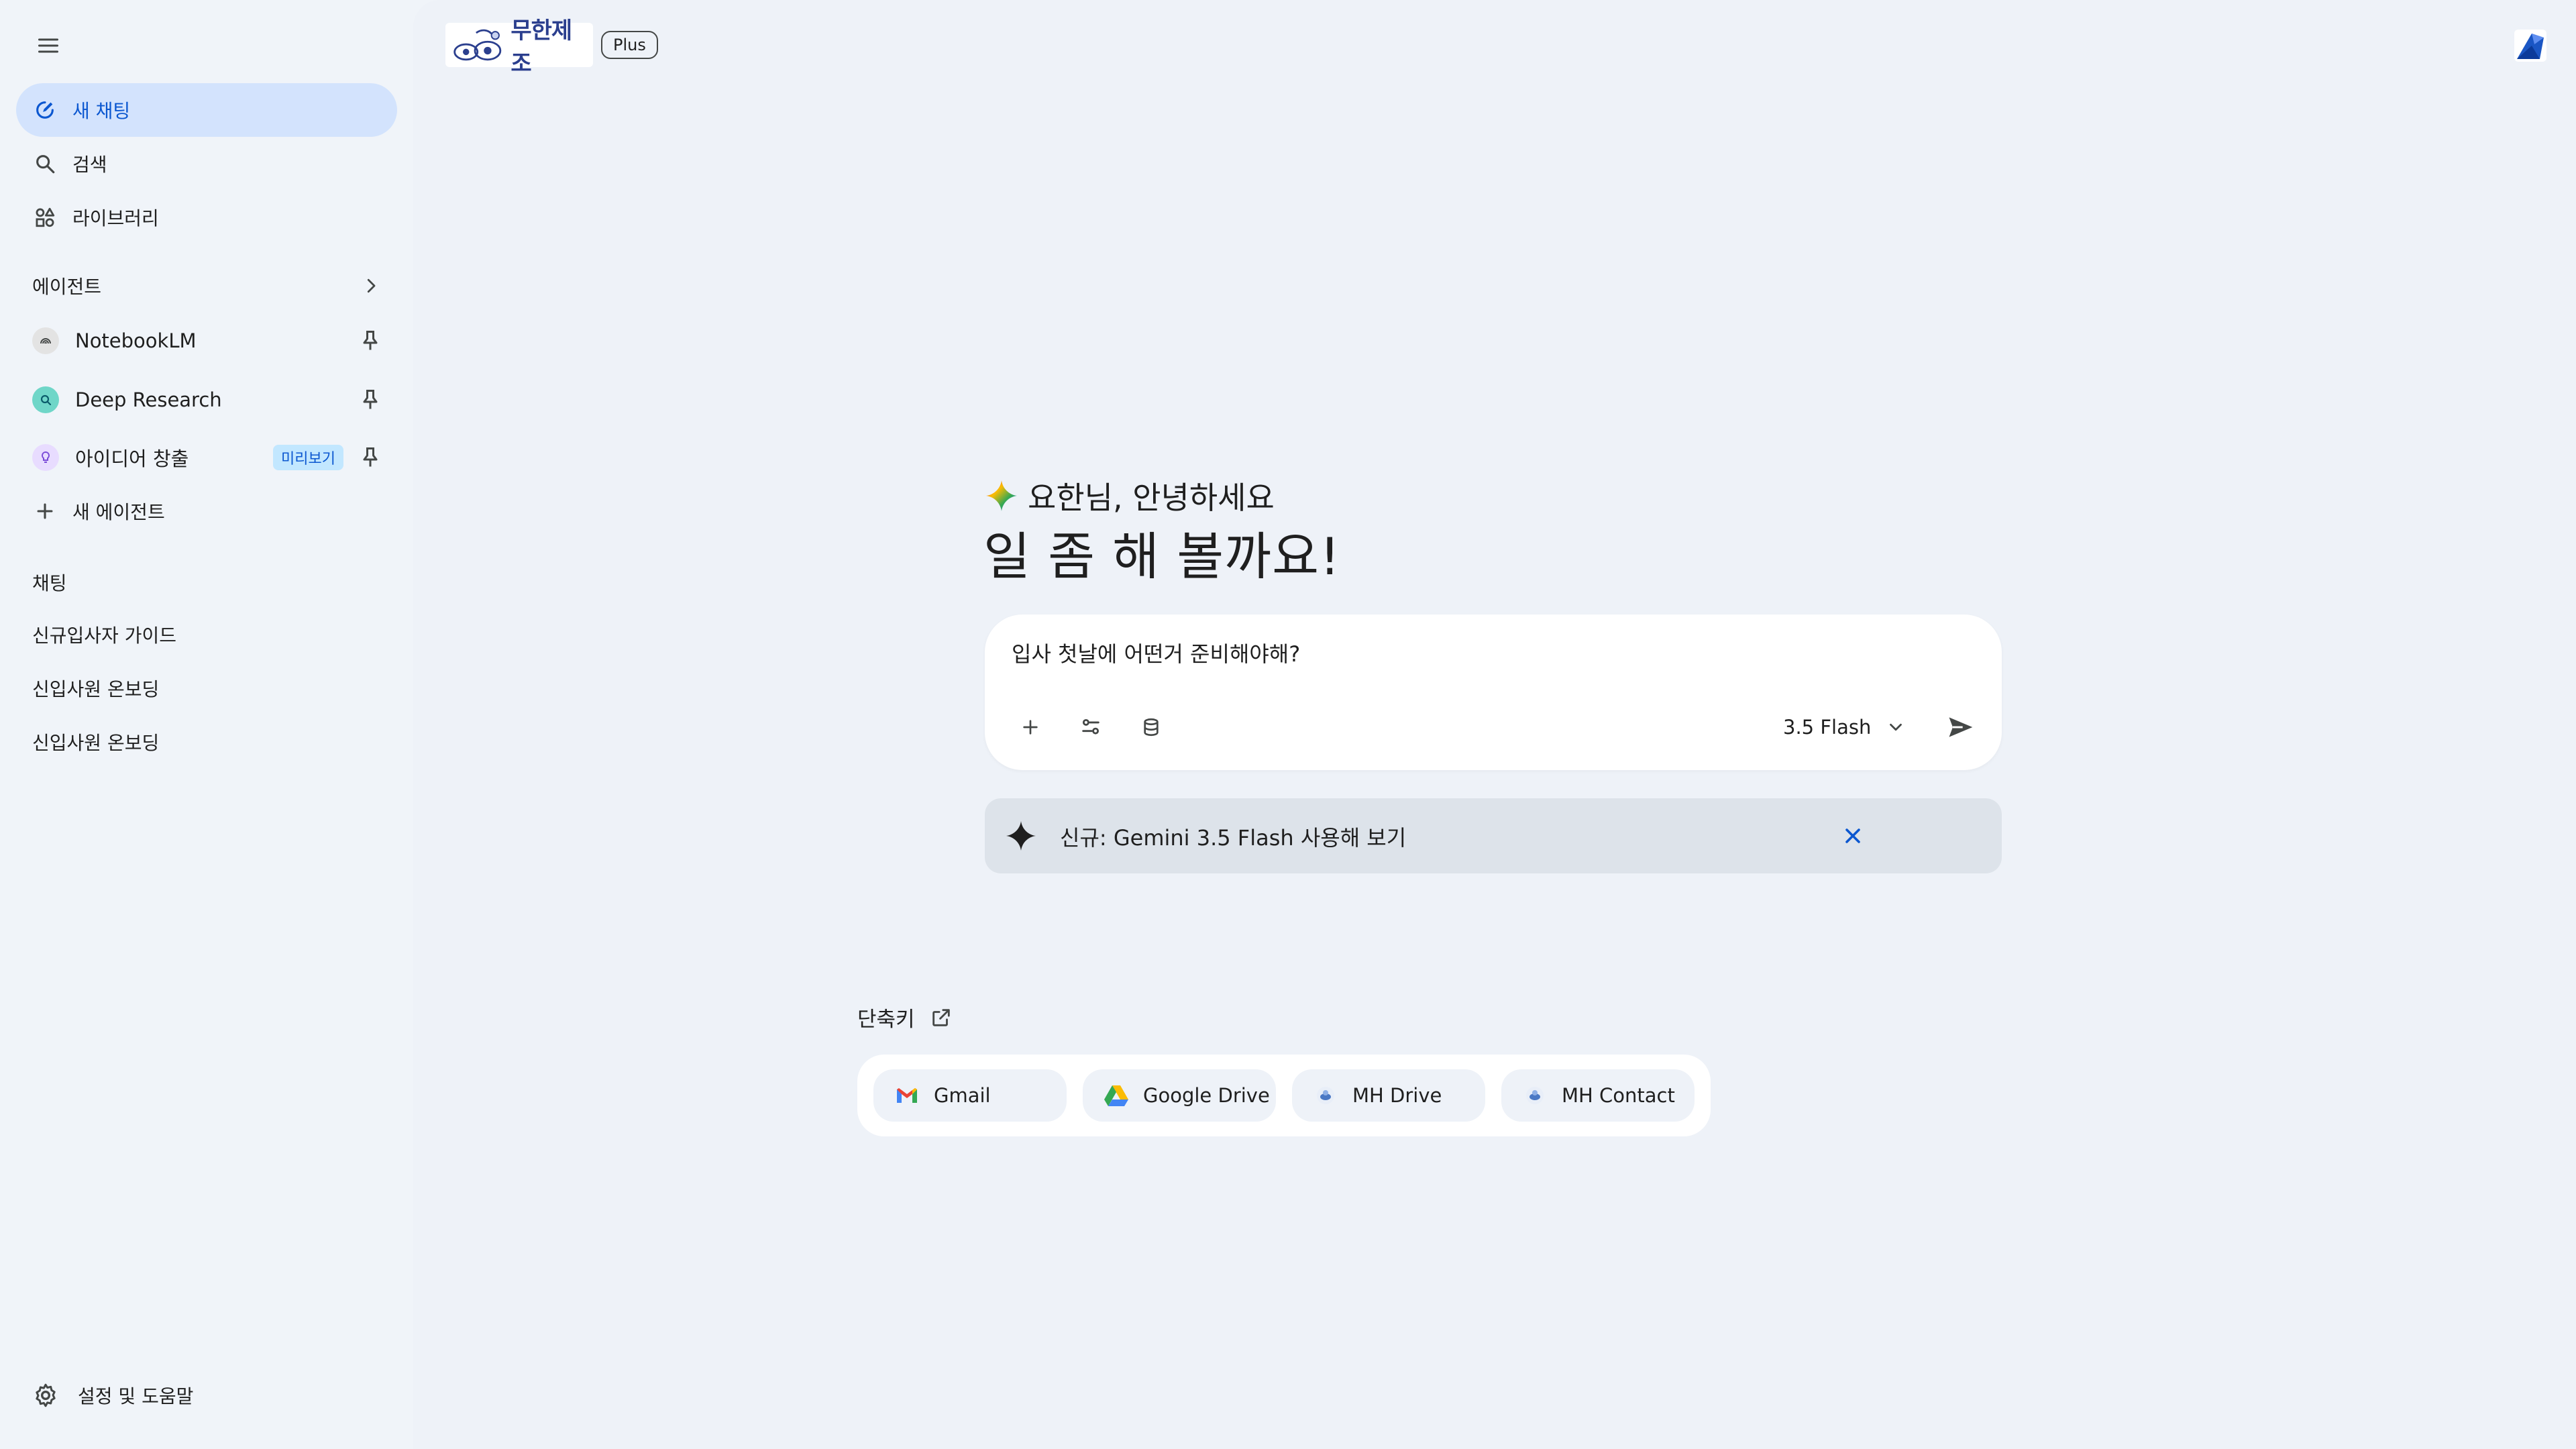 The height and width of the screenshot is (1449, 2576). What do you see at coordinates (1233, 838) in the screenshot?
I see `promo-banner-text: 신규: Gemini 3.5 Flash 사용해 보기` at bounding box center [1233, 838].